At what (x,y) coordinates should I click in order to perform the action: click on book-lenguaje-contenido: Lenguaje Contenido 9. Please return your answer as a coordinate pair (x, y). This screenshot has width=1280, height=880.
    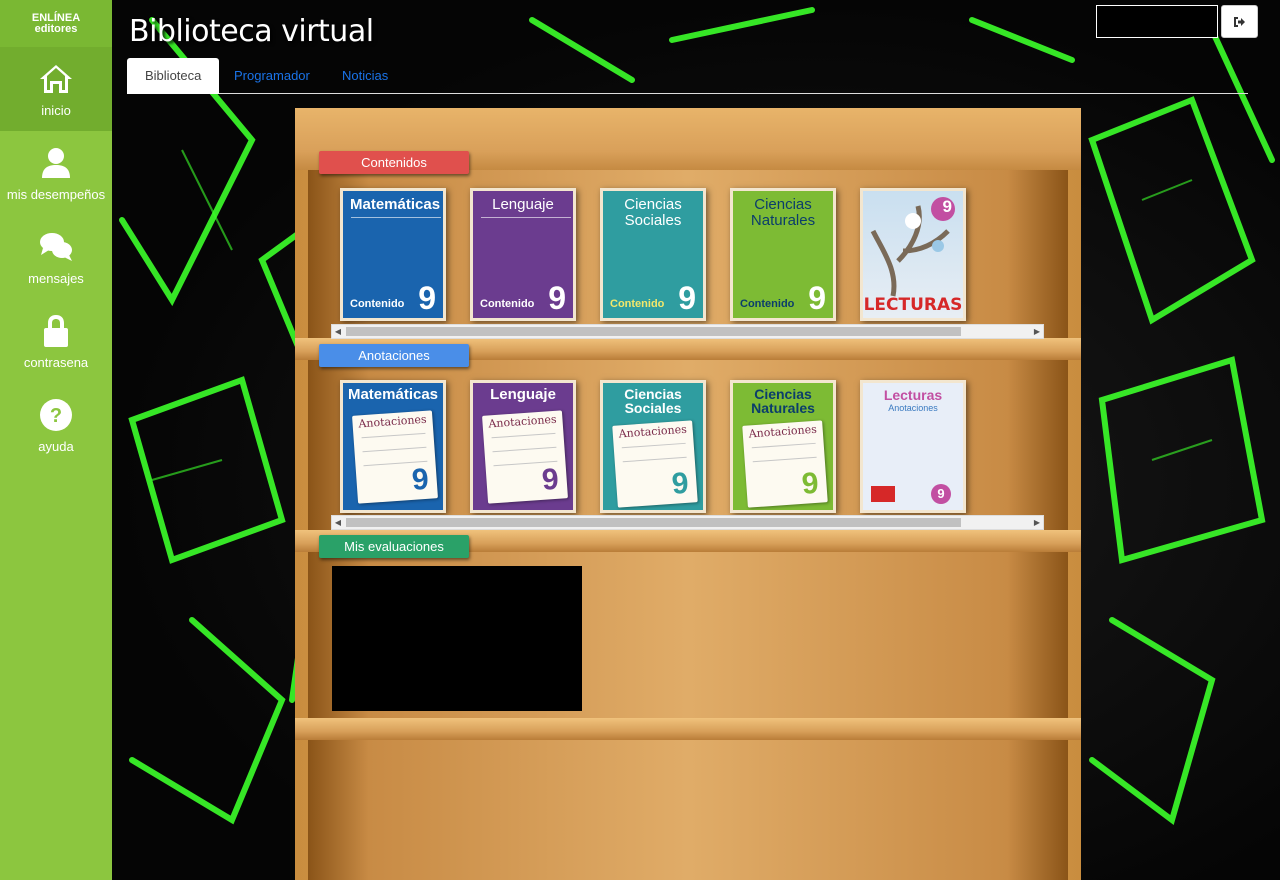
    Looking at the image, I should click on (523, 254).